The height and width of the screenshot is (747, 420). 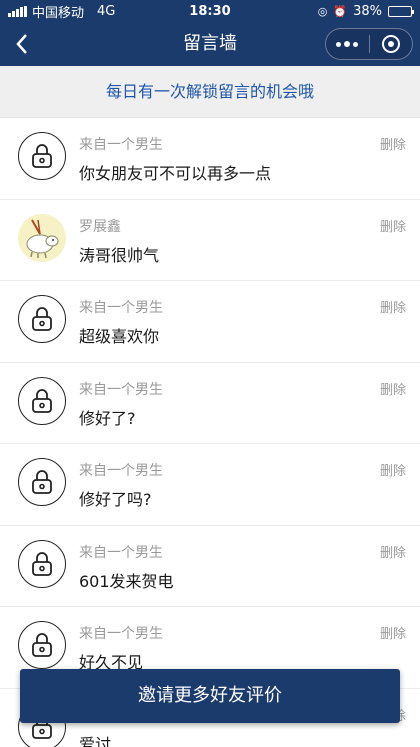 I want to click on more-button, so click(x=347, y=44).